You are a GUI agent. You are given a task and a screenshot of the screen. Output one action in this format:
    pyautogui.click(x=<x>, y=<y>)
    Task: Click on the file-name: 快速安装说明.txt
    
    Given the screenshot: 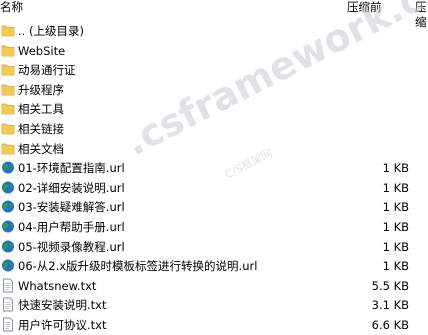 What is the action you would take?
    pyautogui.click(x=62, y=305)
    